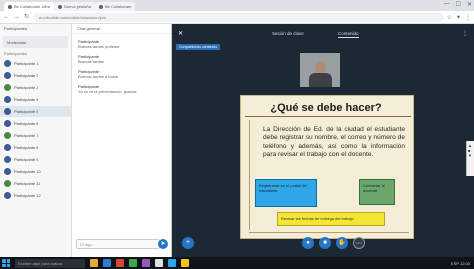  What do you see at coordinates (121, 29) in the screenshot?
I see `chat-header: Chat general` at bounding box center [121, 29].